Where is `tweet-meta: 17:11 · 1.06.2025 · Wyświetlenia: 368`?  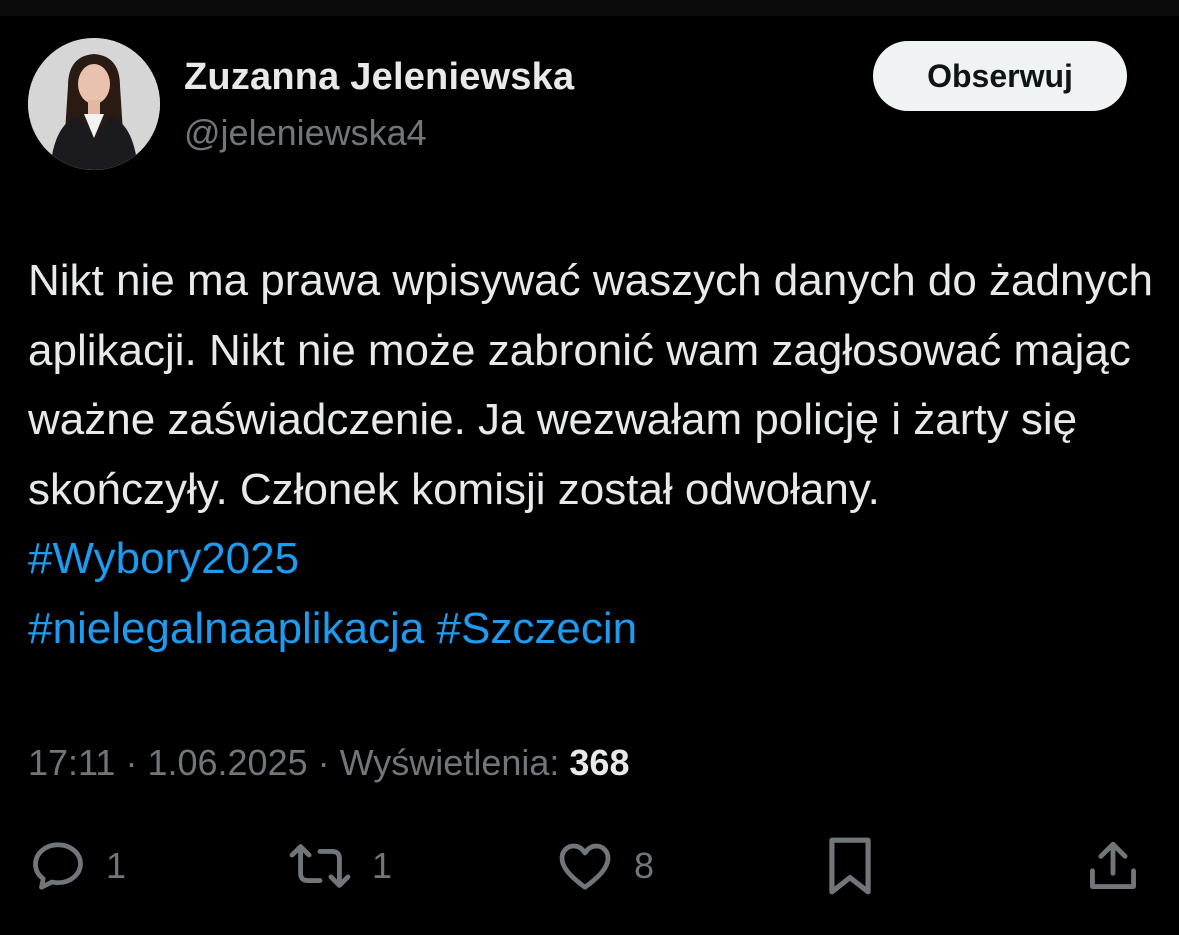
tweet-meta: 17:11 · 1.06.2025 · Wyświetlenia: 368 is located at coordinates (328, 763).